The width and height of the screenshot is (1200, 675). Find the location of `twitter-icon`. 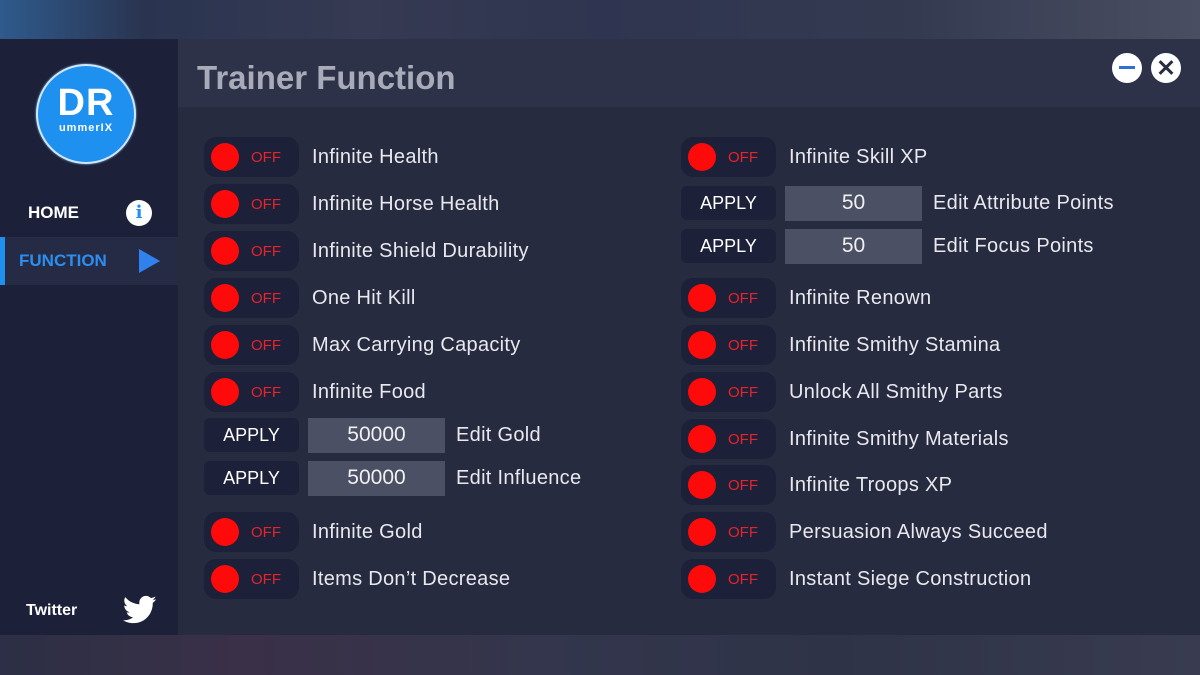

twitter-icon is located at coordinates (140, 610).